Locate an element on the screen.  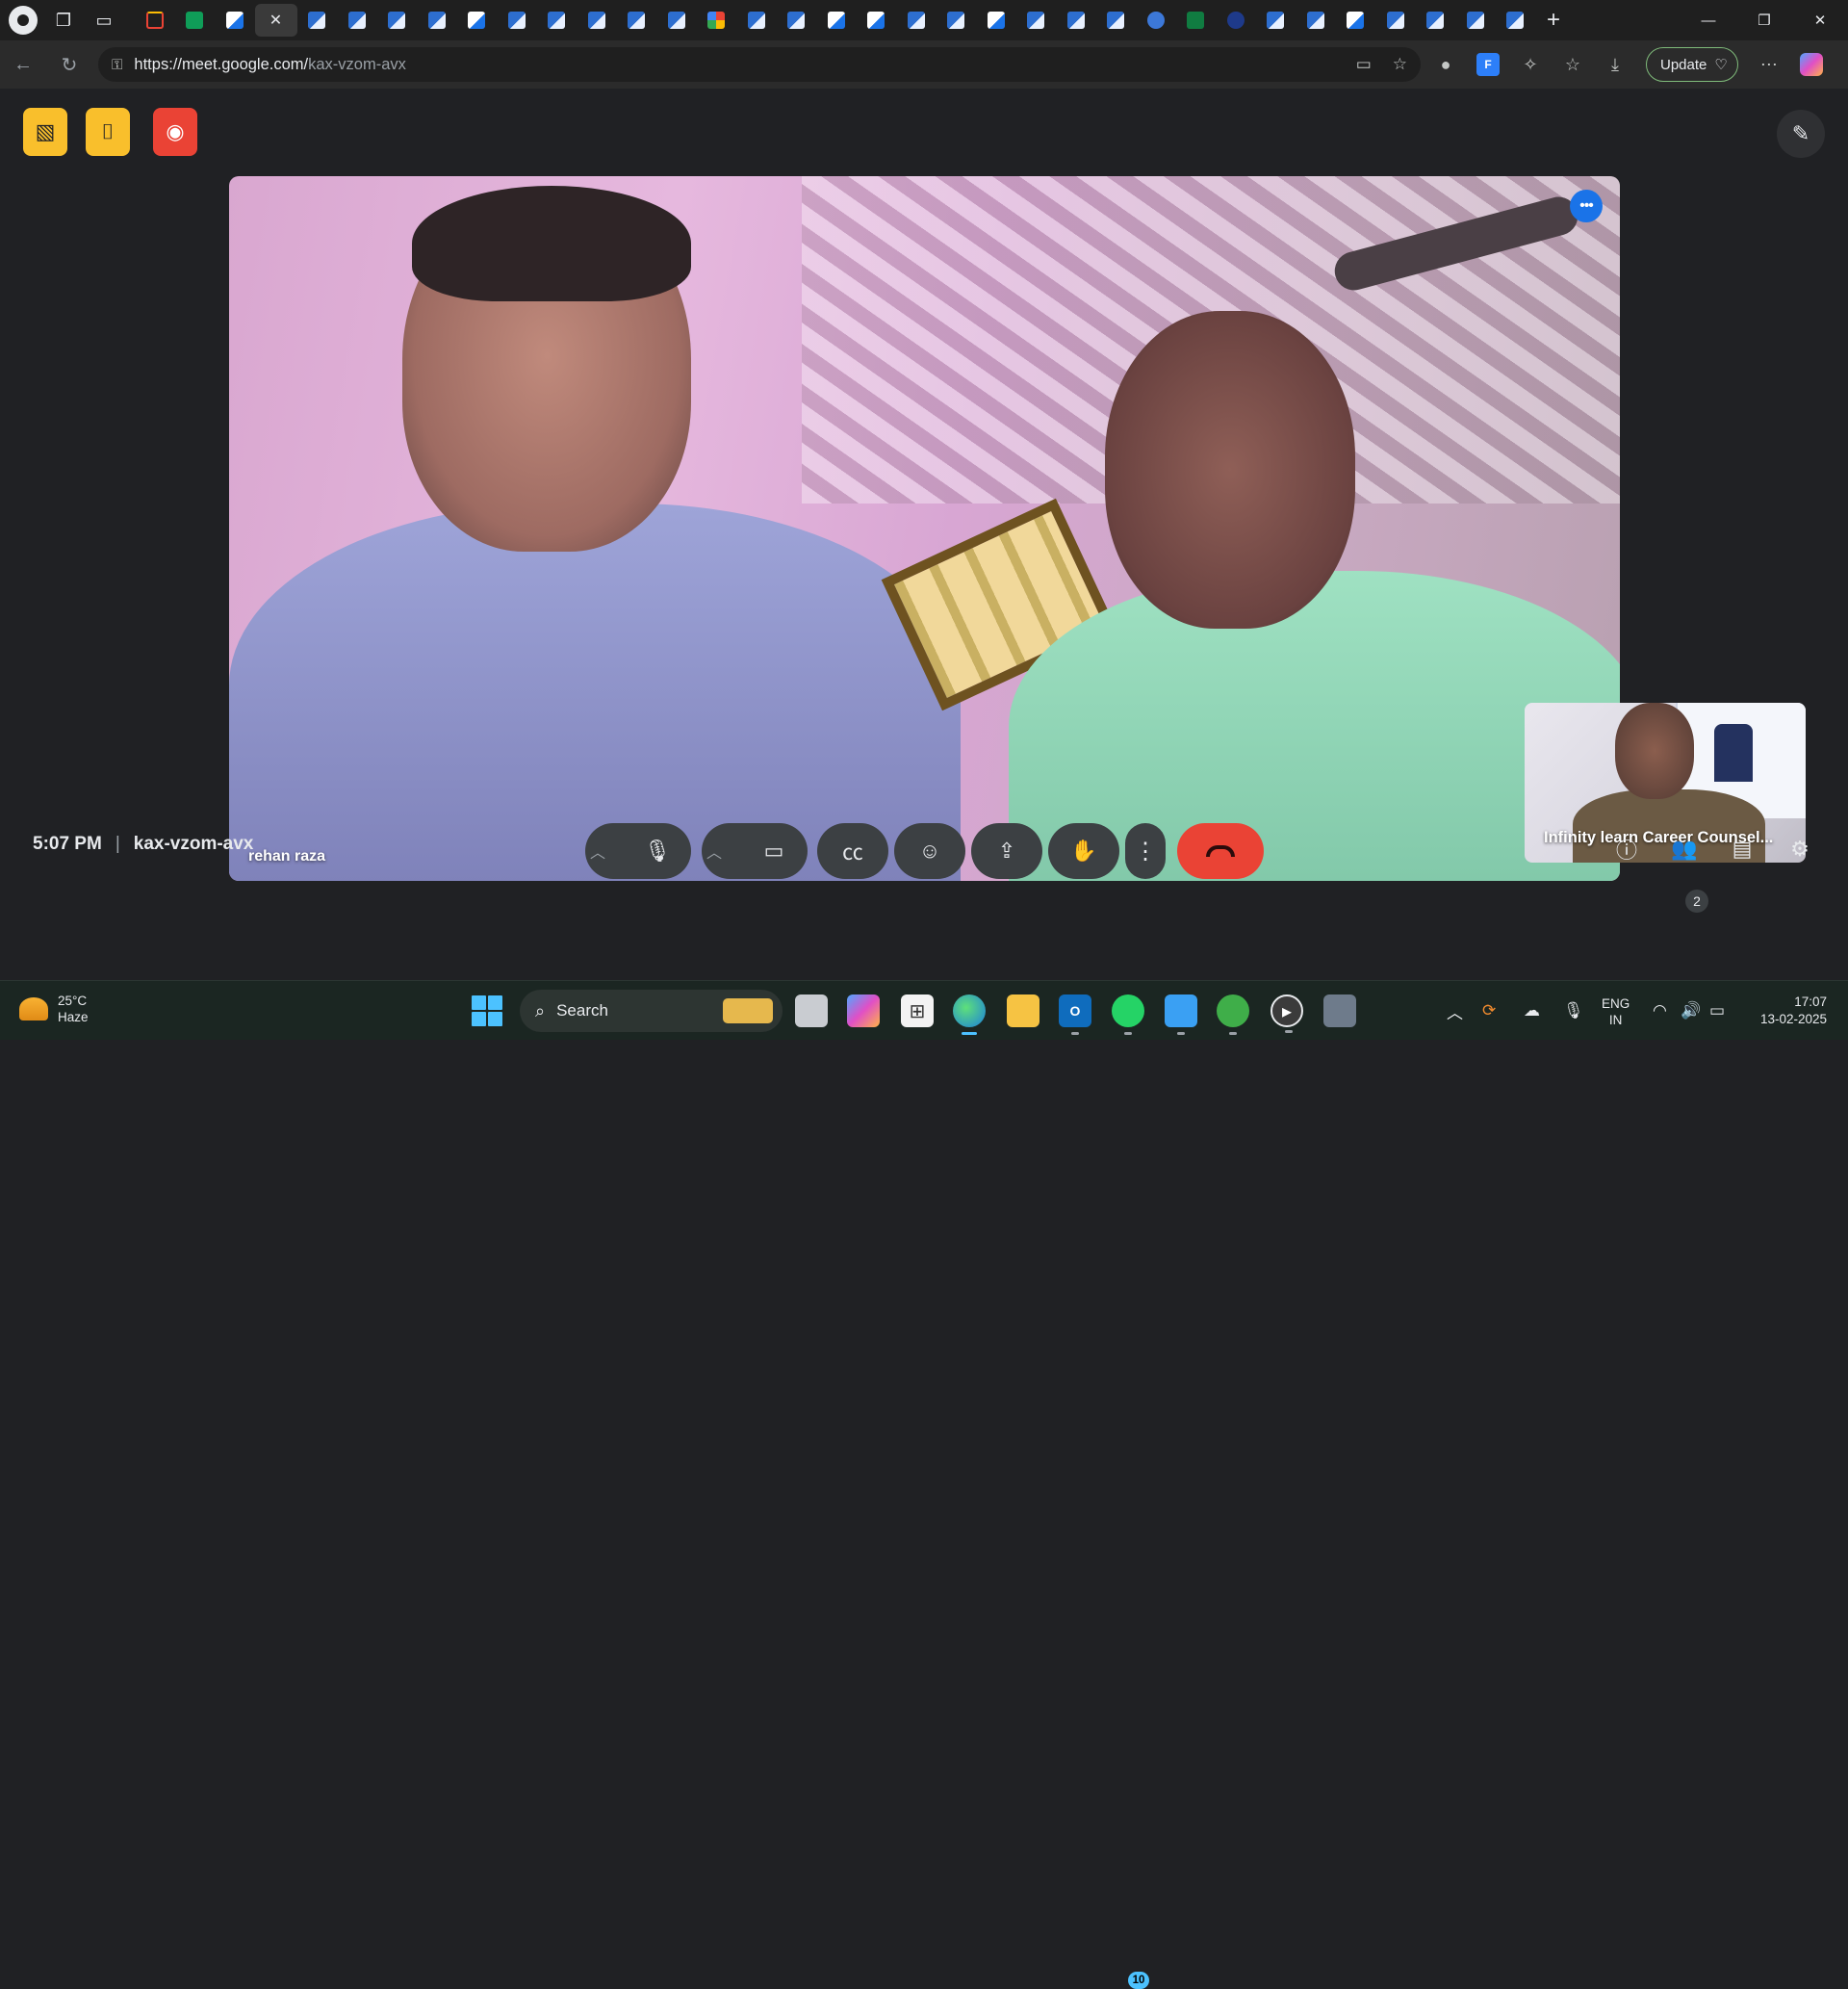
wifi-icon: ◠ is located at coordinates (1660, 1011).